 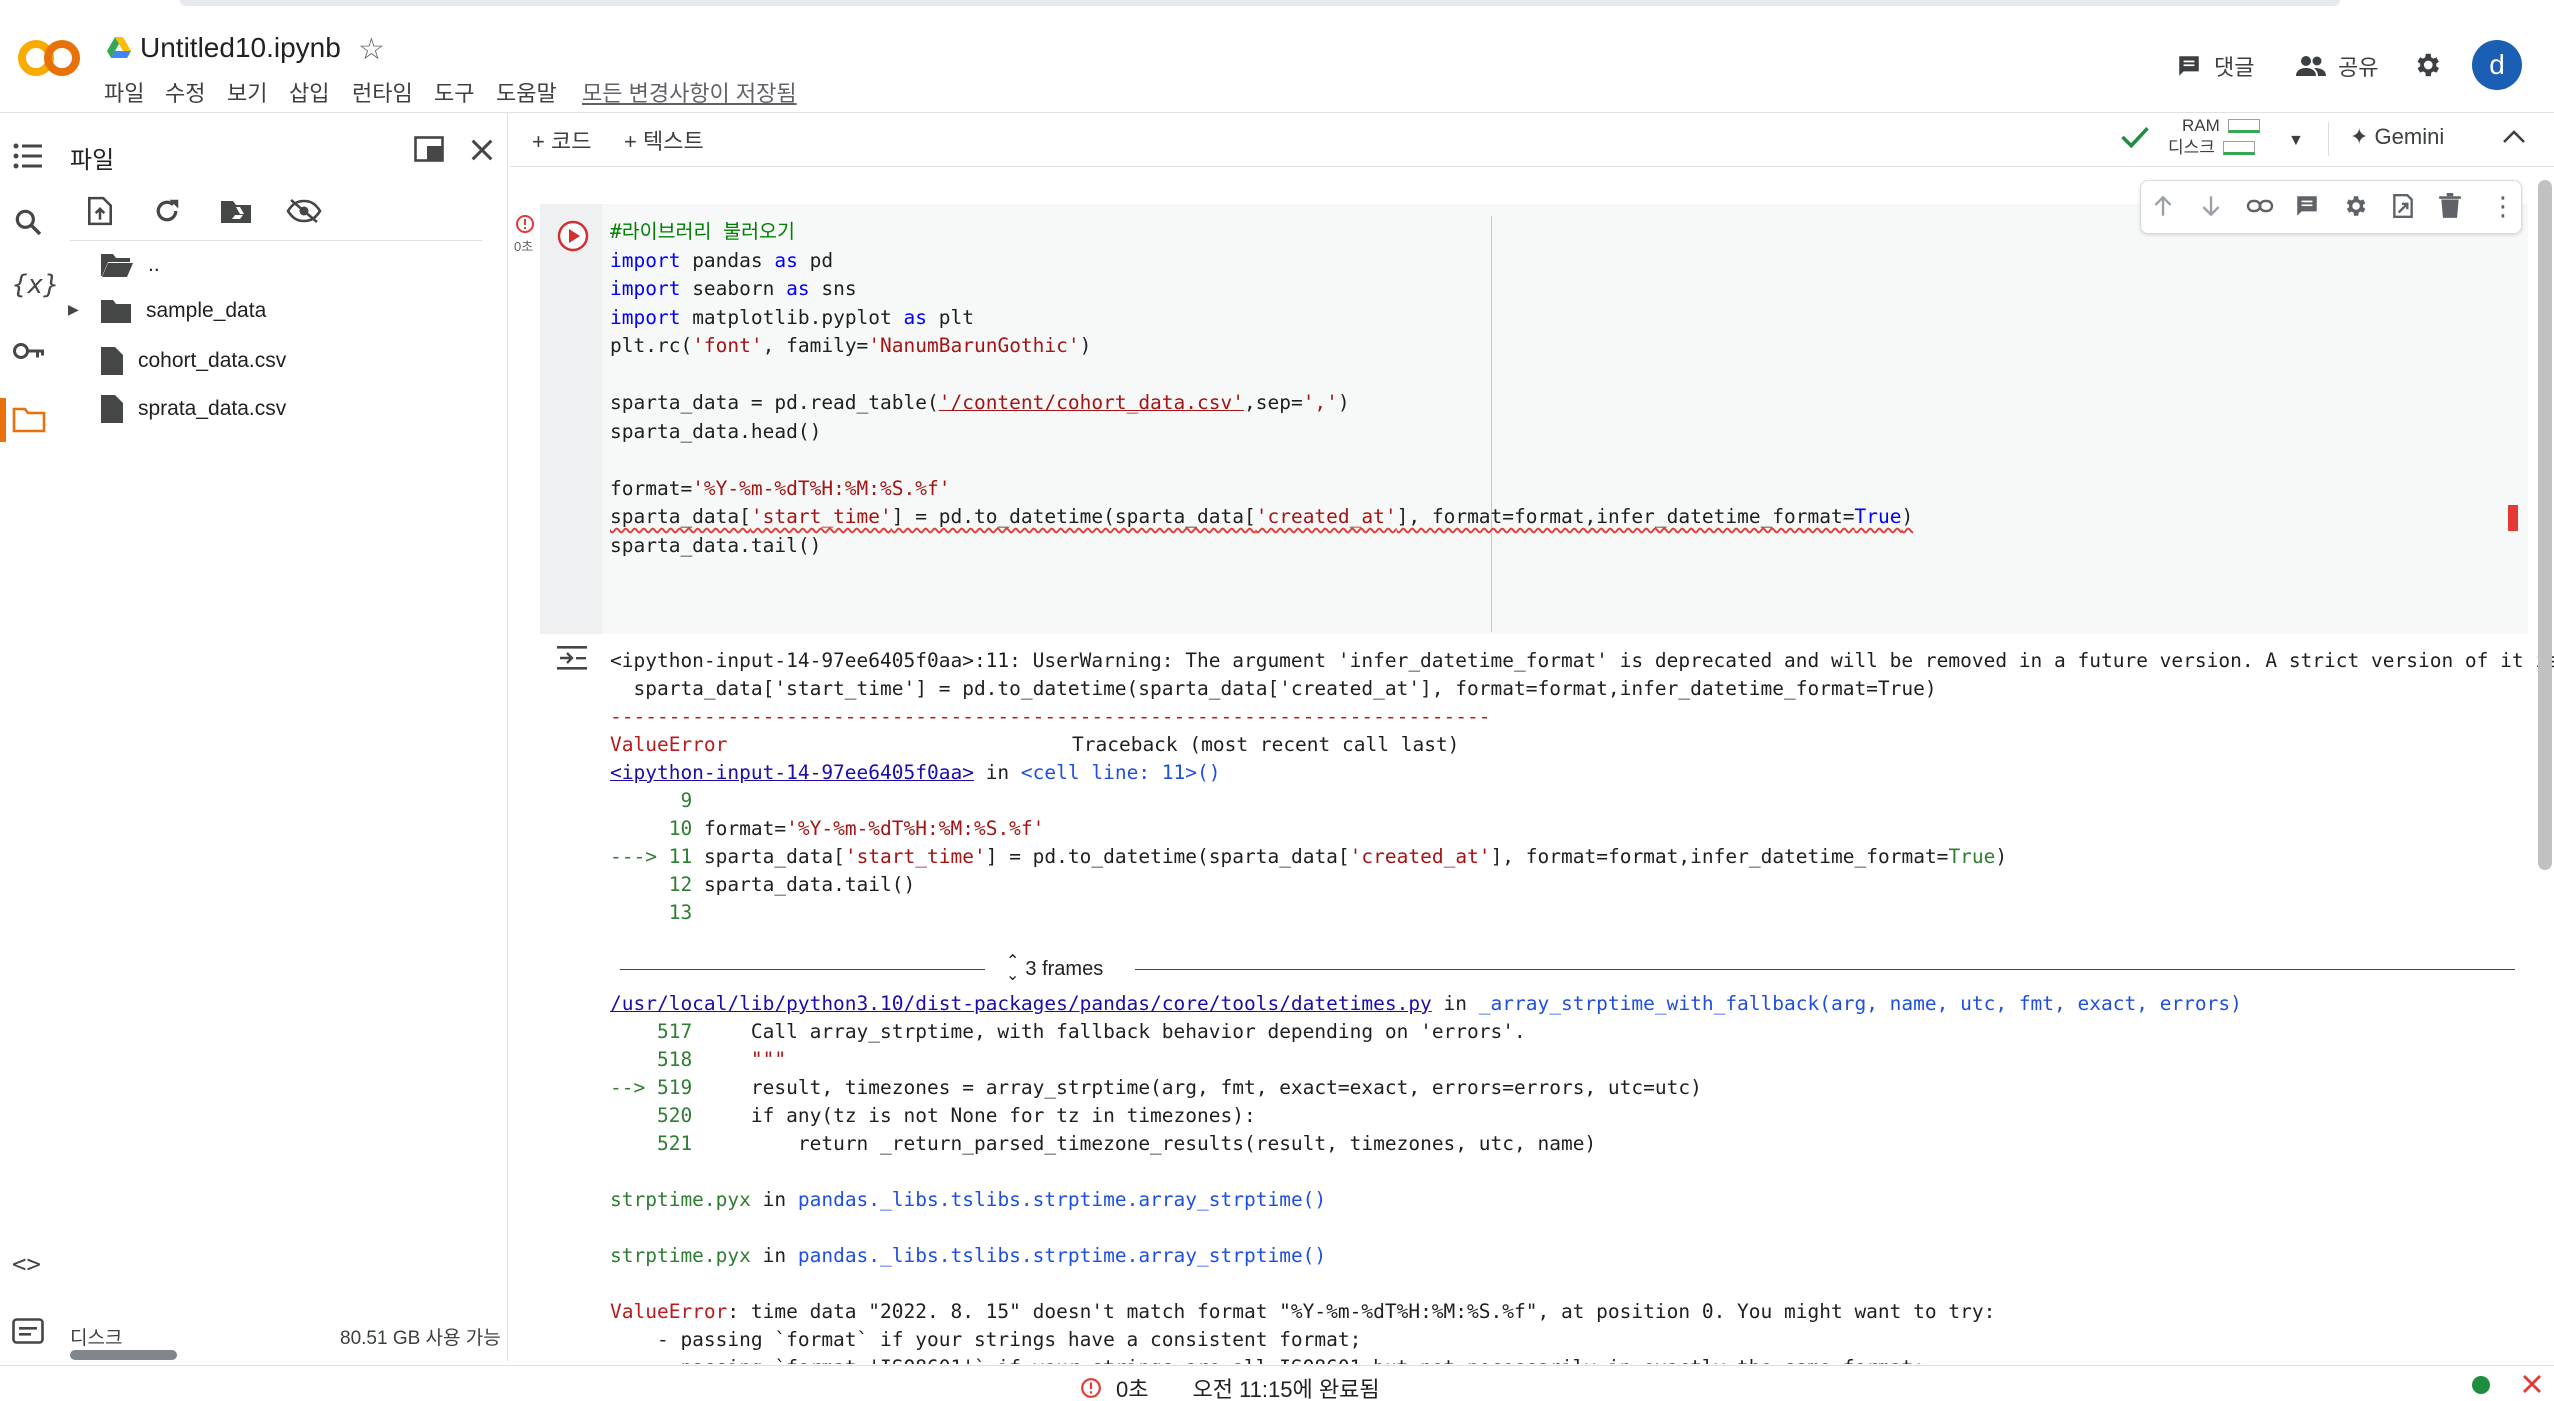 I want to click on cell-exec-time: 0초, so click(x=524, y=246).